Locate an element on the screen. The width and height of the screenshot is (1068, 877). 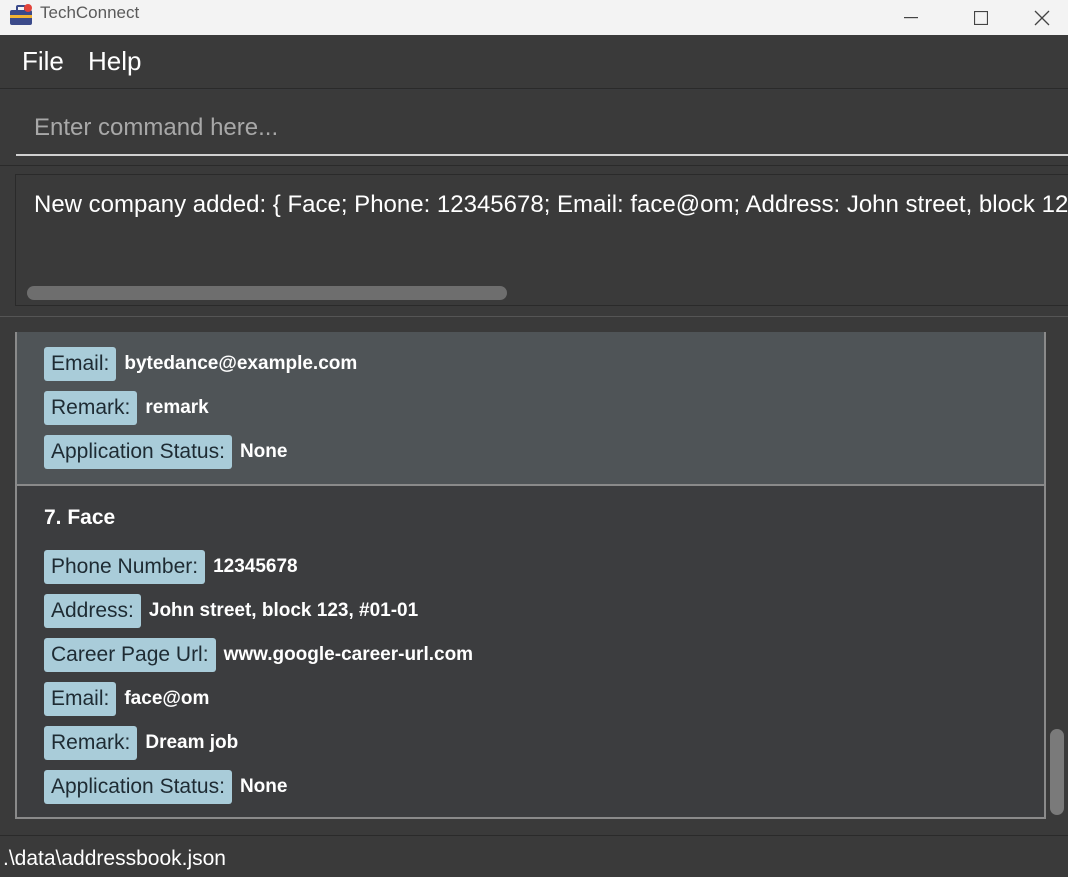
minimize-icon is located at coordinates (911, 17).